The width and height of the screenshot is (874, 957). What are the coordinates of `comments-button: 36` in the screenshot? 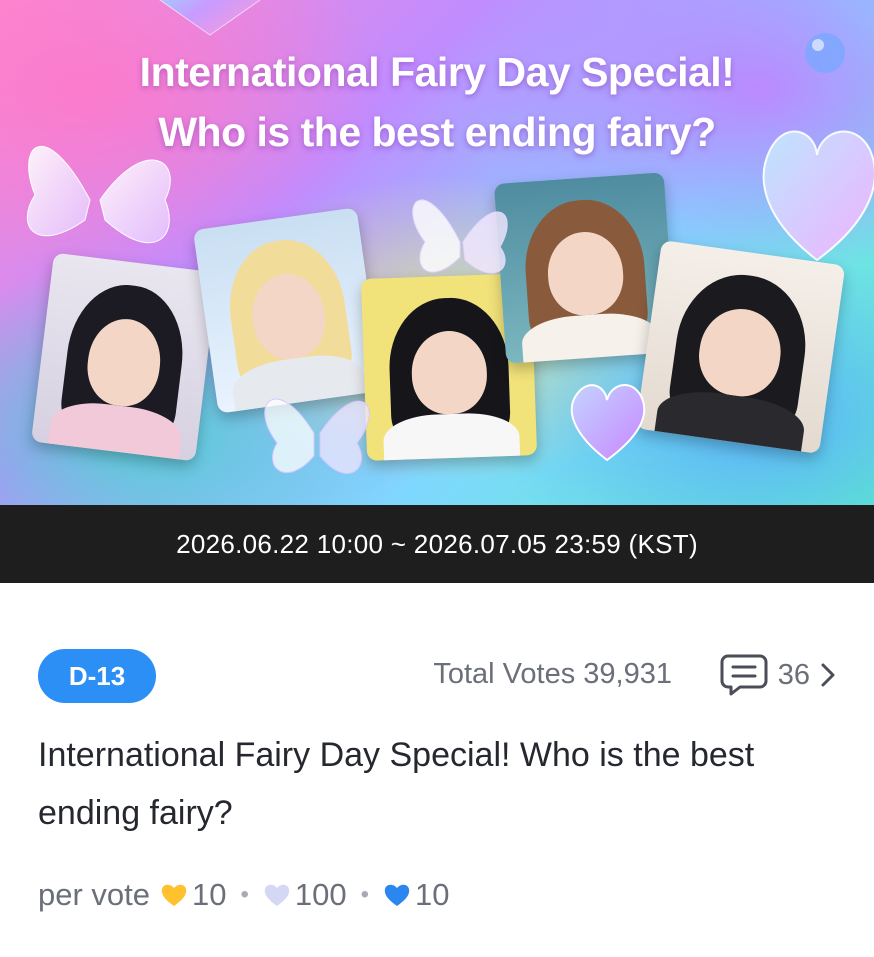 It's located at (778, 675).